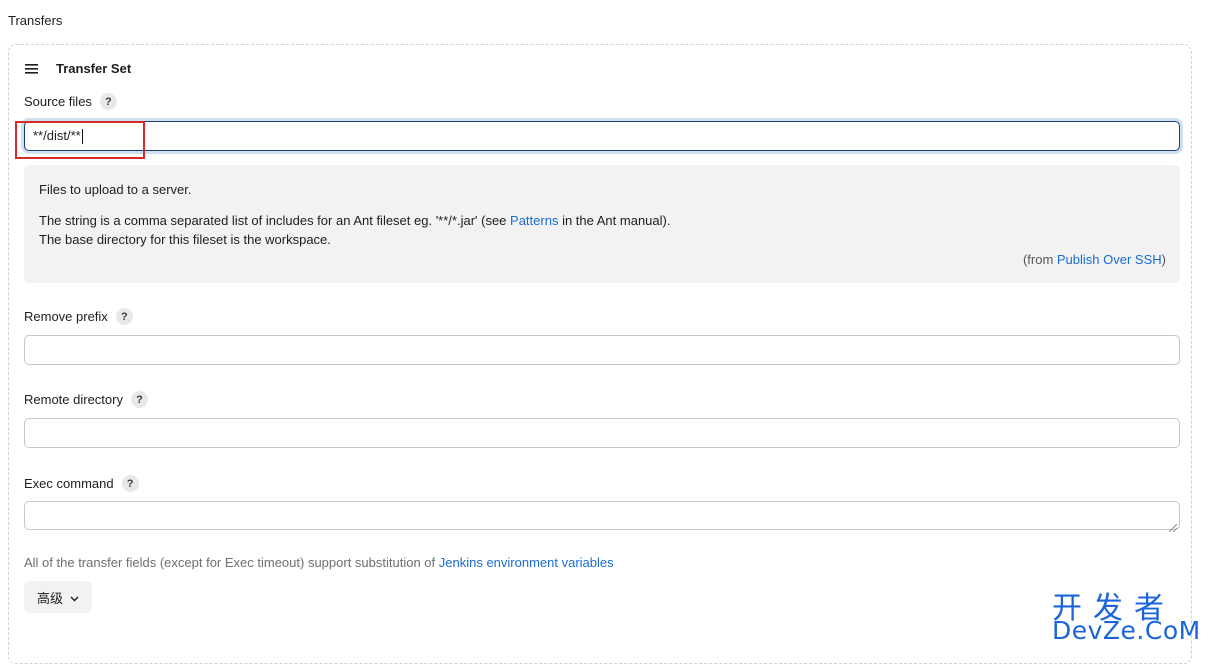 This screenshot has width=1208, height=664. I want to click on jenkins-env-vars-link: Jenkins environment variables, so click(526, 562).